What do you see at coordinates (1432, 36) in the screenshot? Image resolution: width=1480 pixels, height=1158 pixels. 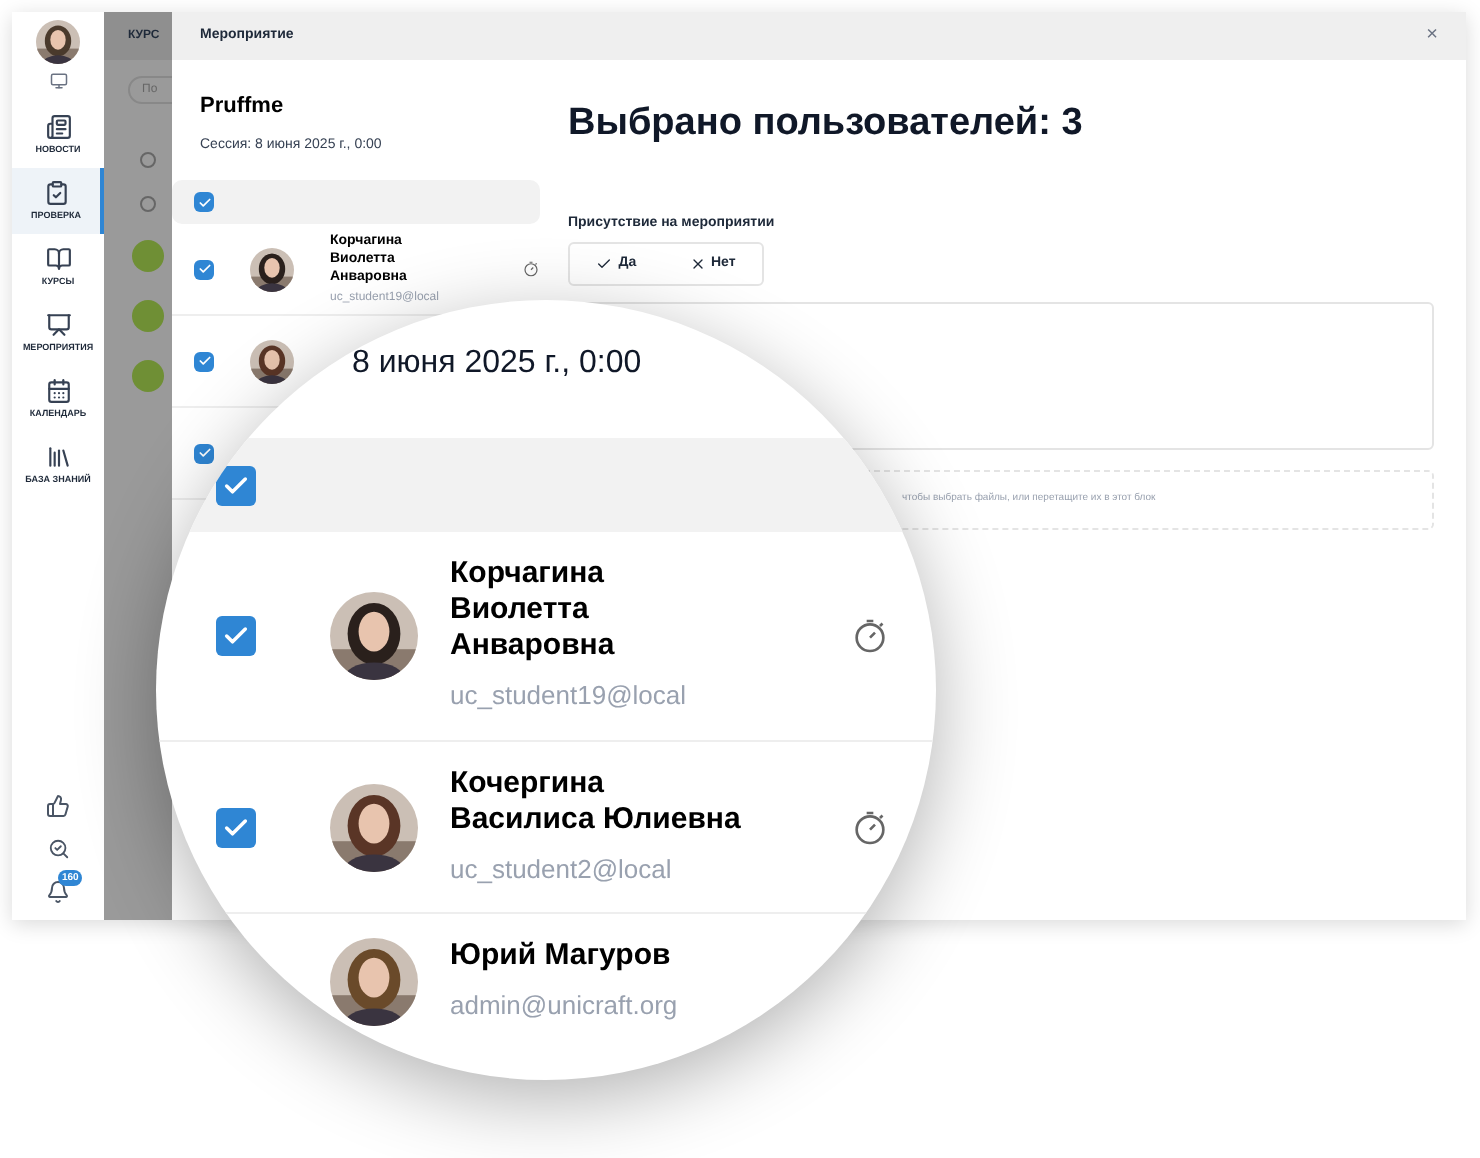 I see `close-button: ×` at bounding box center [1432, 36].